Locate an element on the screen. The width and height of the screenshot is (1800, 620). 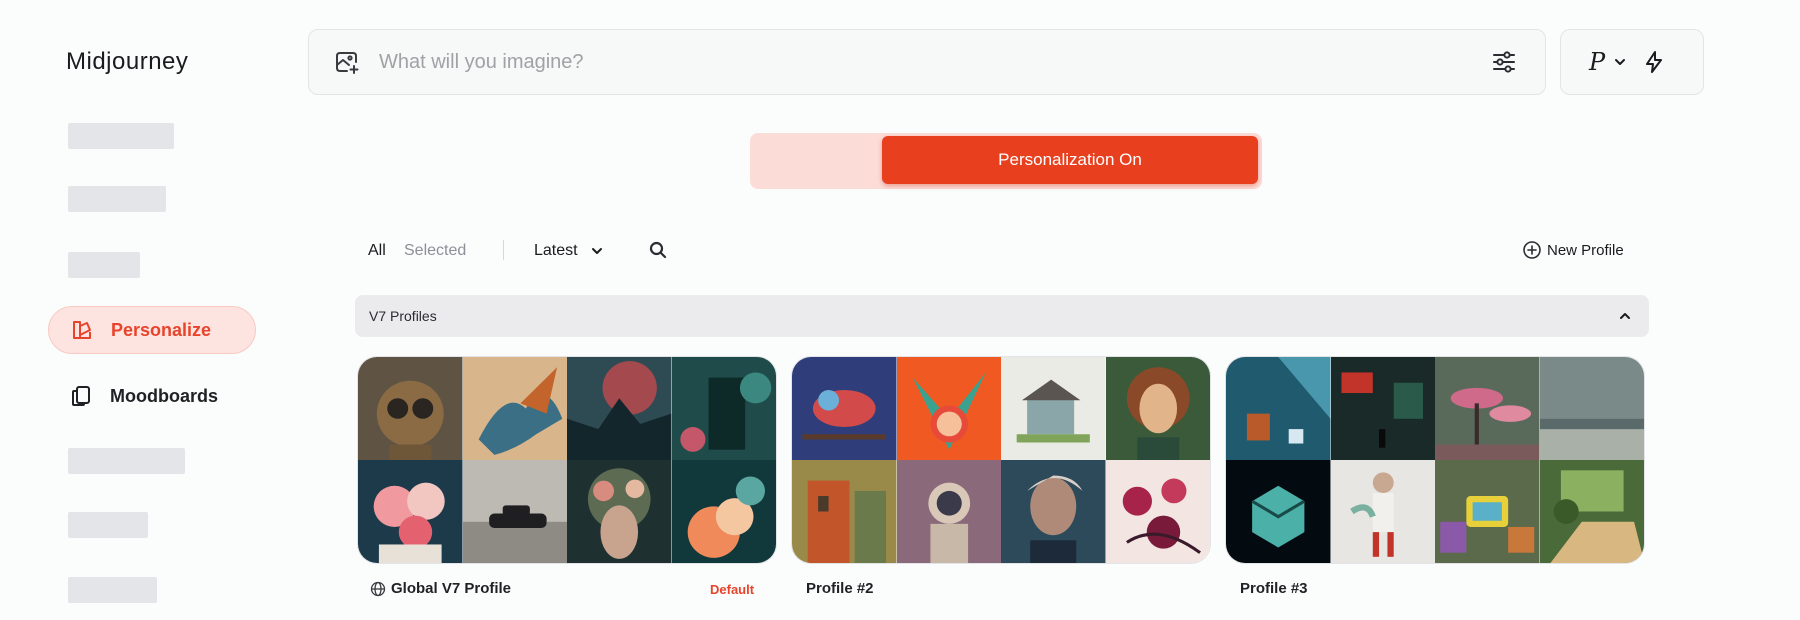
globe-icon is located at coordinates (378, 589).